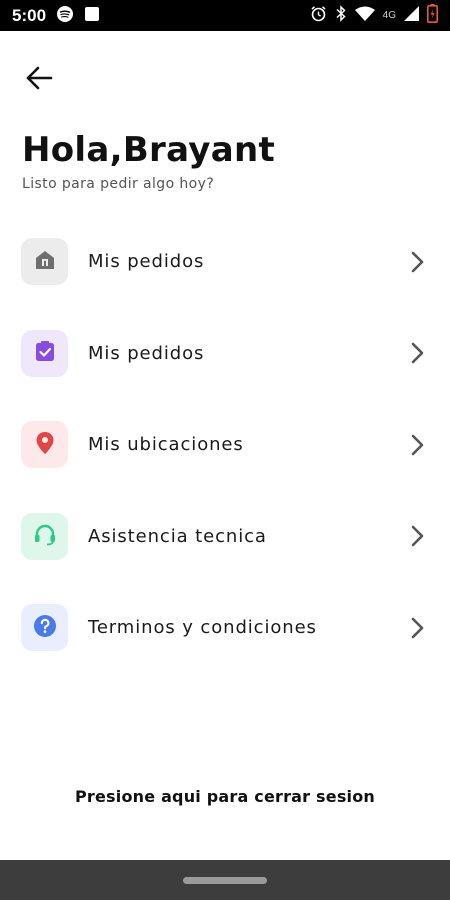  I want to click on clipboard-check-icon, so click(45, 353).